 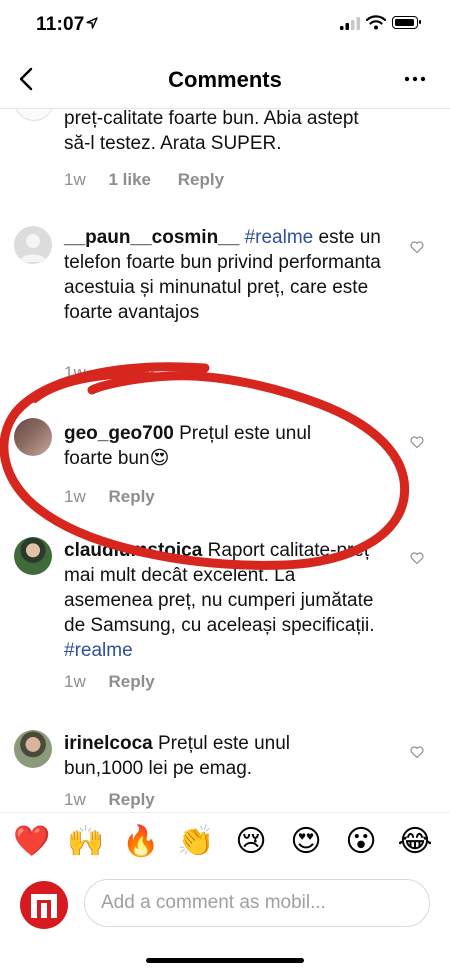 What do you see at coordinates (129, 179) in the screenshot?
I see `likes-count-button: 1 like` at bounding box center [129, 179].